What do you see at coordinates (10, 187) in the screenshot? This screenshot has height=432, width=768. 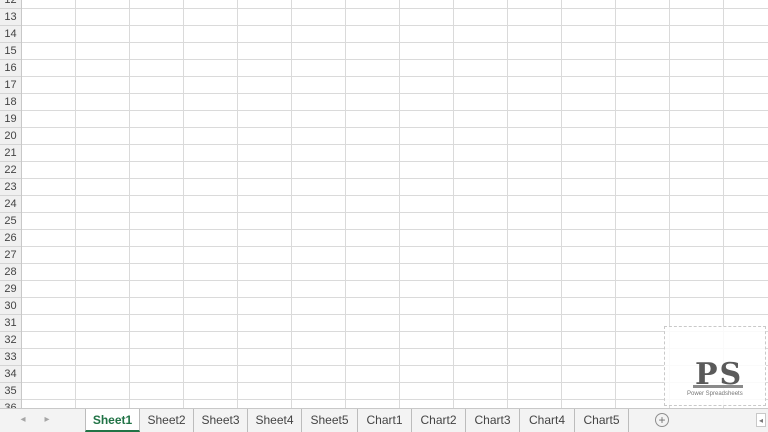 I see `row-header-23: 23` at bounding box center [10, 187].